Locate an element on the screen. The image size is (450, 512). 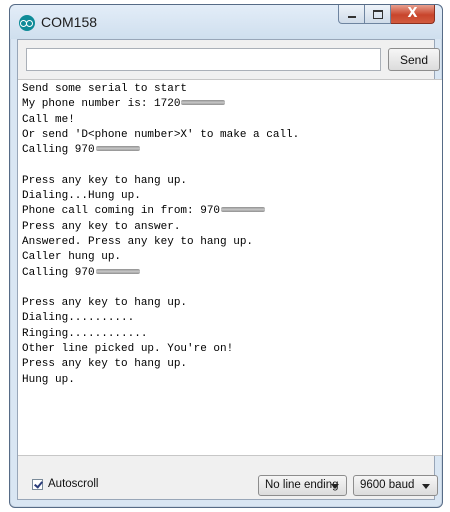
close-button: X is located at coordinates (413, 14).